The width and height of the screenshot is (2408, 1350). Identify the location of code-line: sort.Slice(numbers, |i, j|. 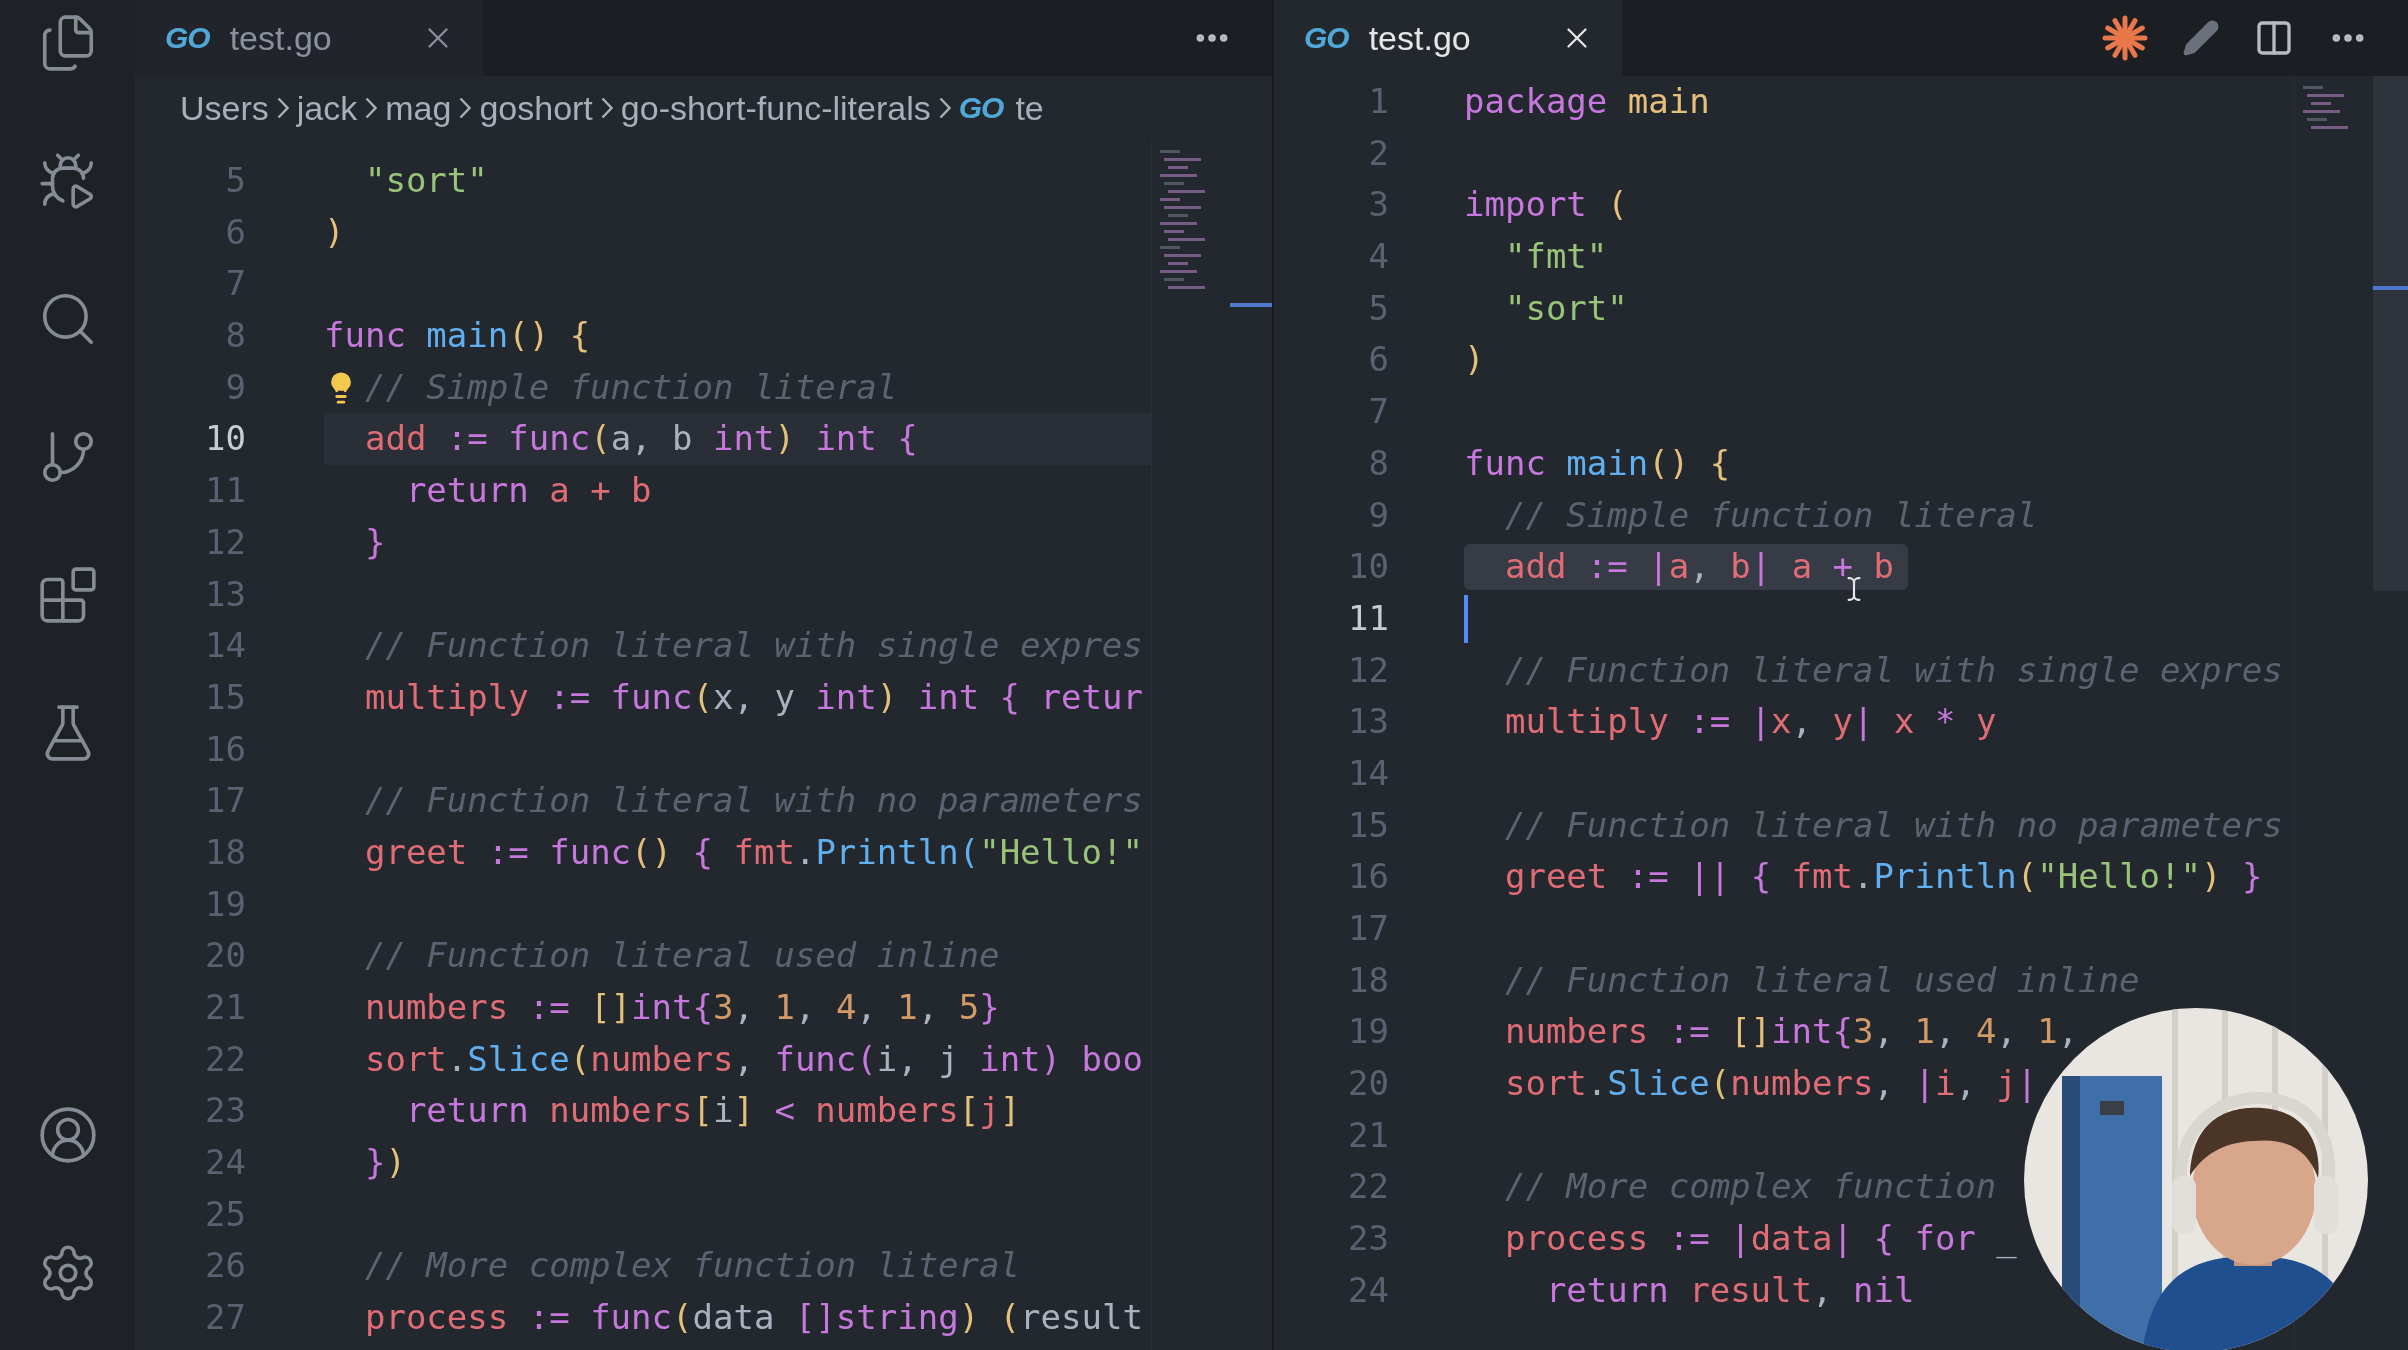
(1771, 1083).